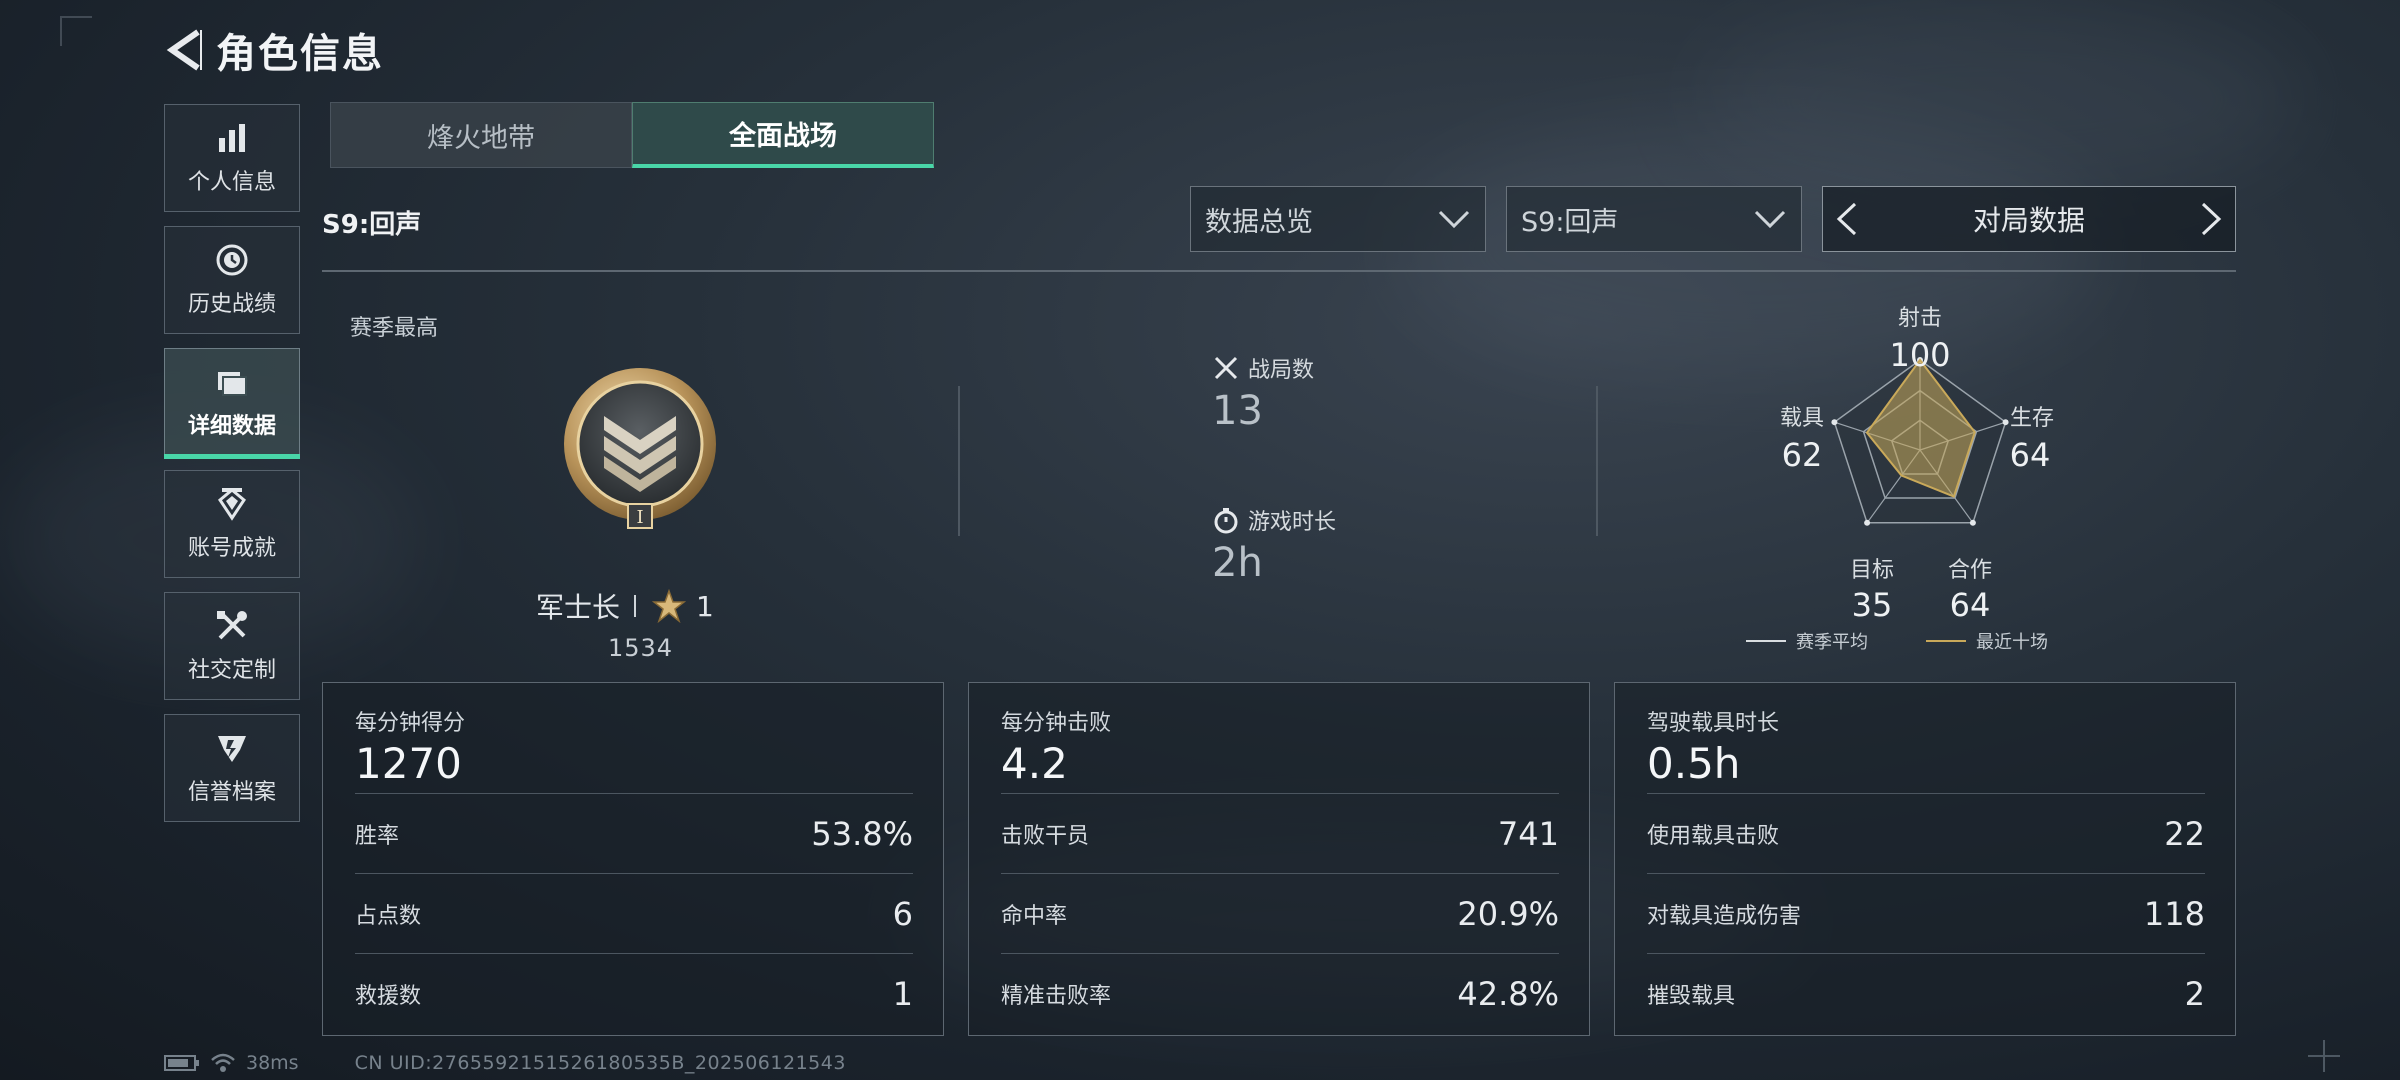 The image size is (2400, 1080). I want to click on separator, so click(635, 606).